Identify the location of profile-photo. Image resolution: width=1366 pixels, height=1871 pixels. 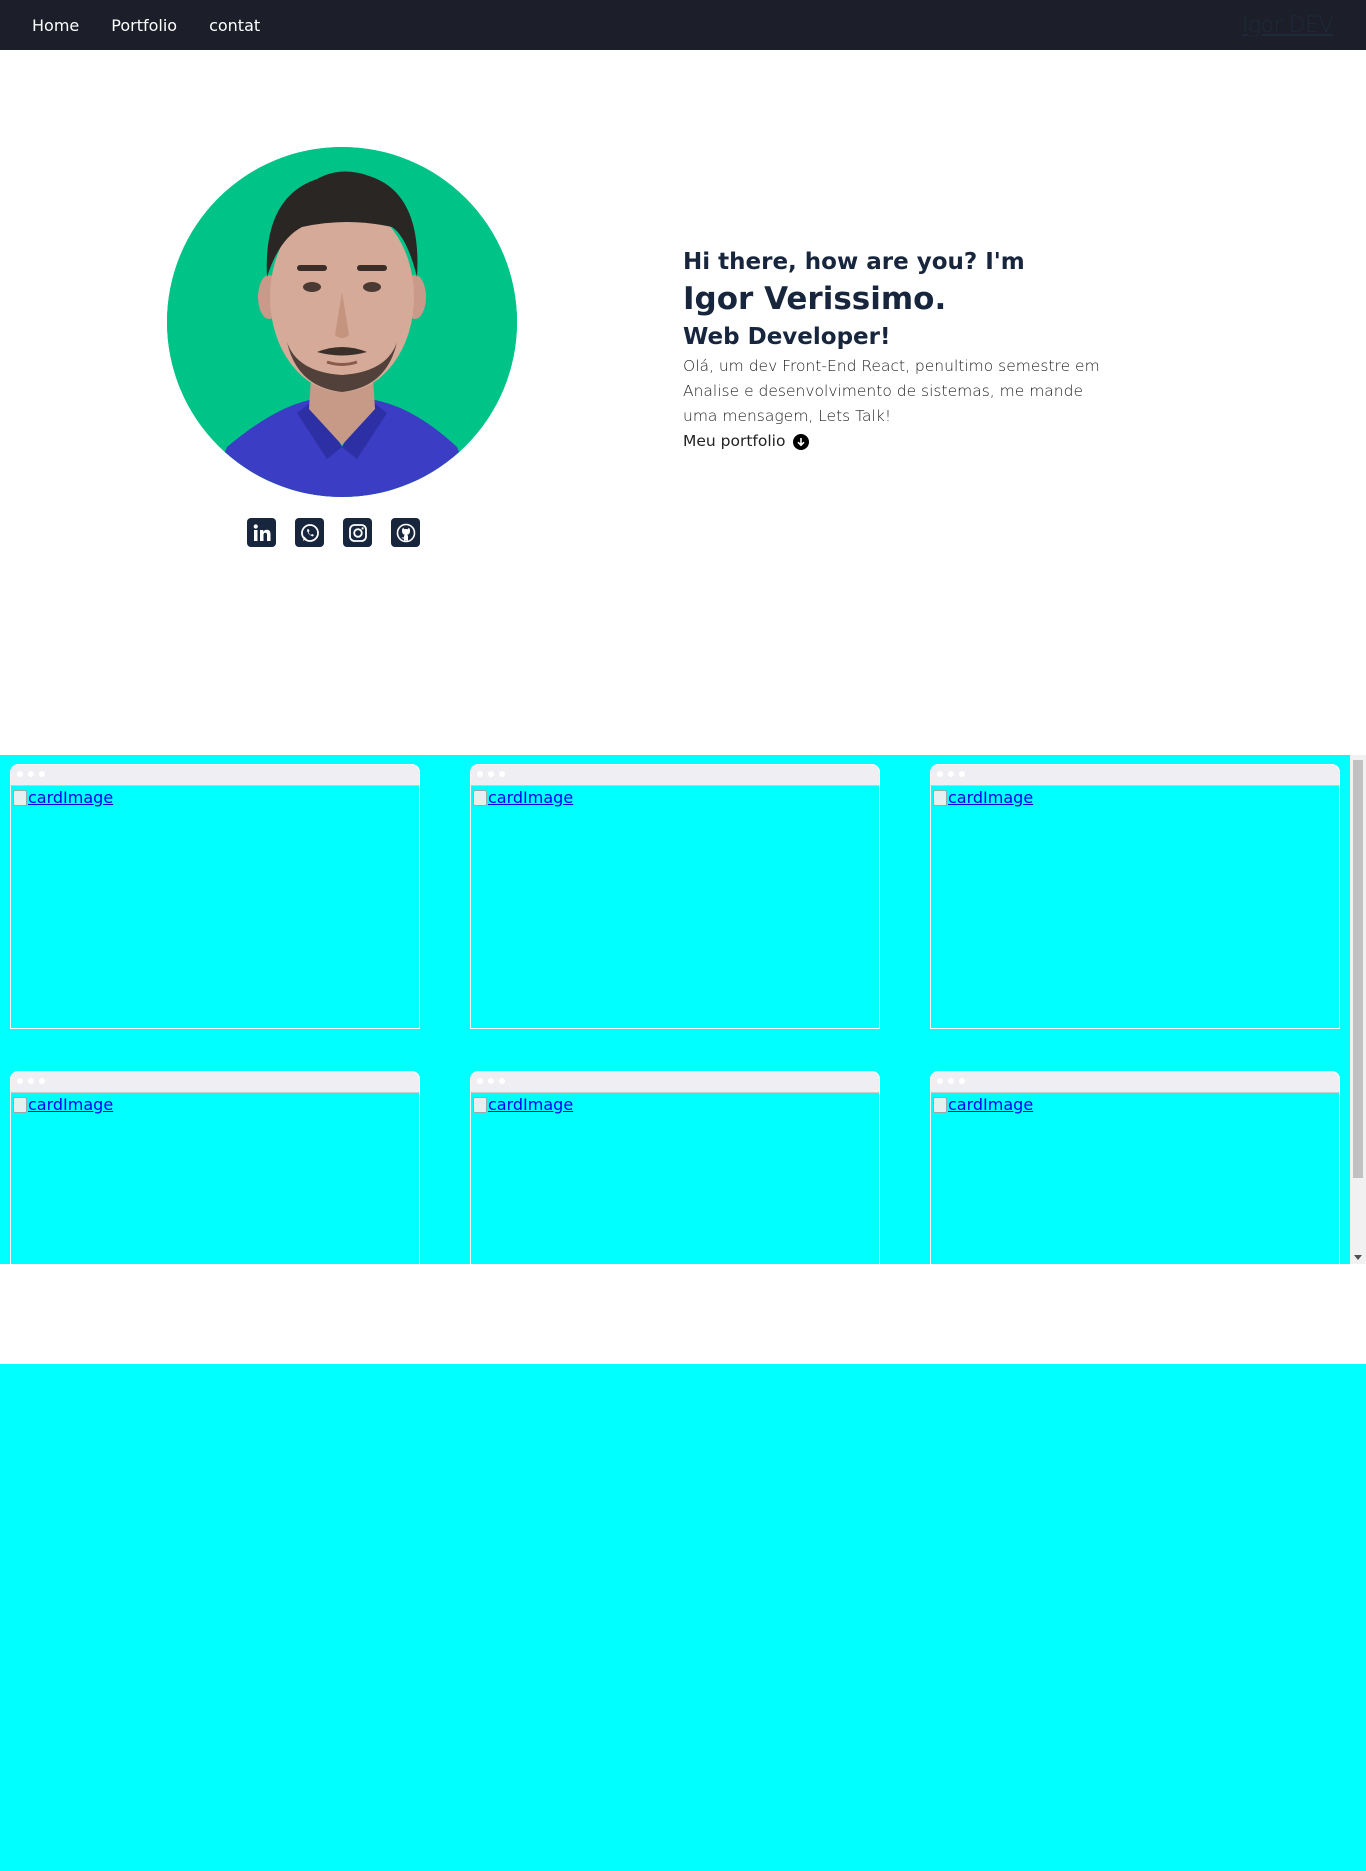
(342, 322).